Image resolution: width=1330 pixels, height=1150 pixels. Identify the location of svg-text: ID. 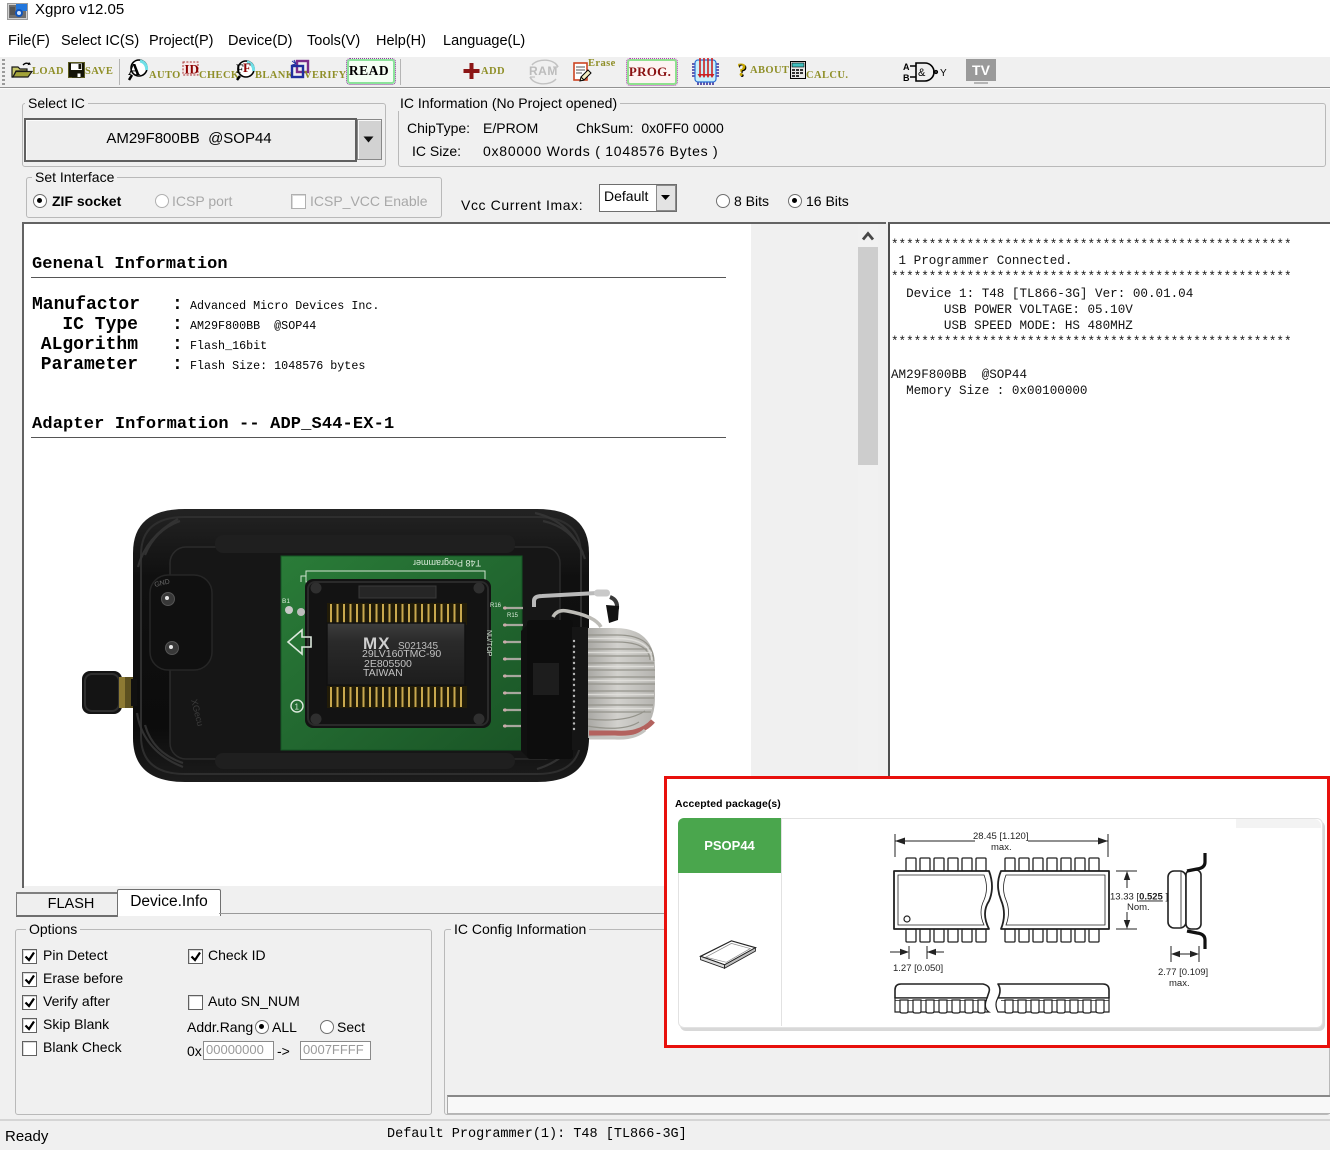
(191, 69).